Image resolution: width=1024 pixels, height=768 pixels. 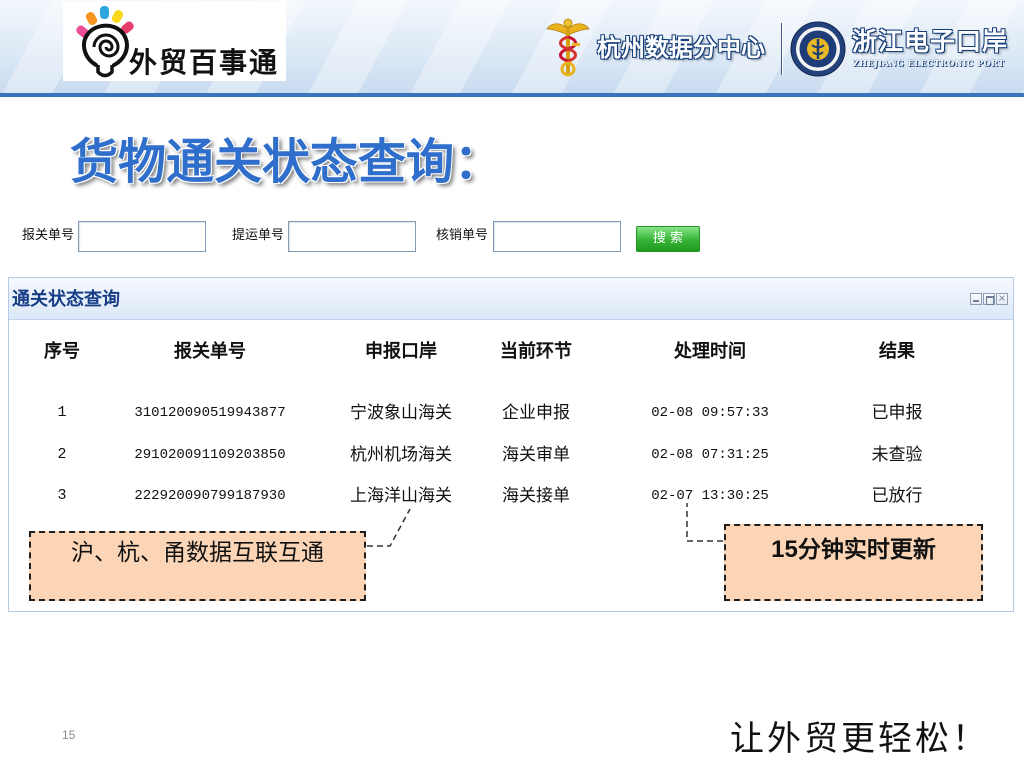 What do you see at coordinates (897, 496) in the screenshot?
I see `cell-result: 已放行` at bounding box center [897, 496].